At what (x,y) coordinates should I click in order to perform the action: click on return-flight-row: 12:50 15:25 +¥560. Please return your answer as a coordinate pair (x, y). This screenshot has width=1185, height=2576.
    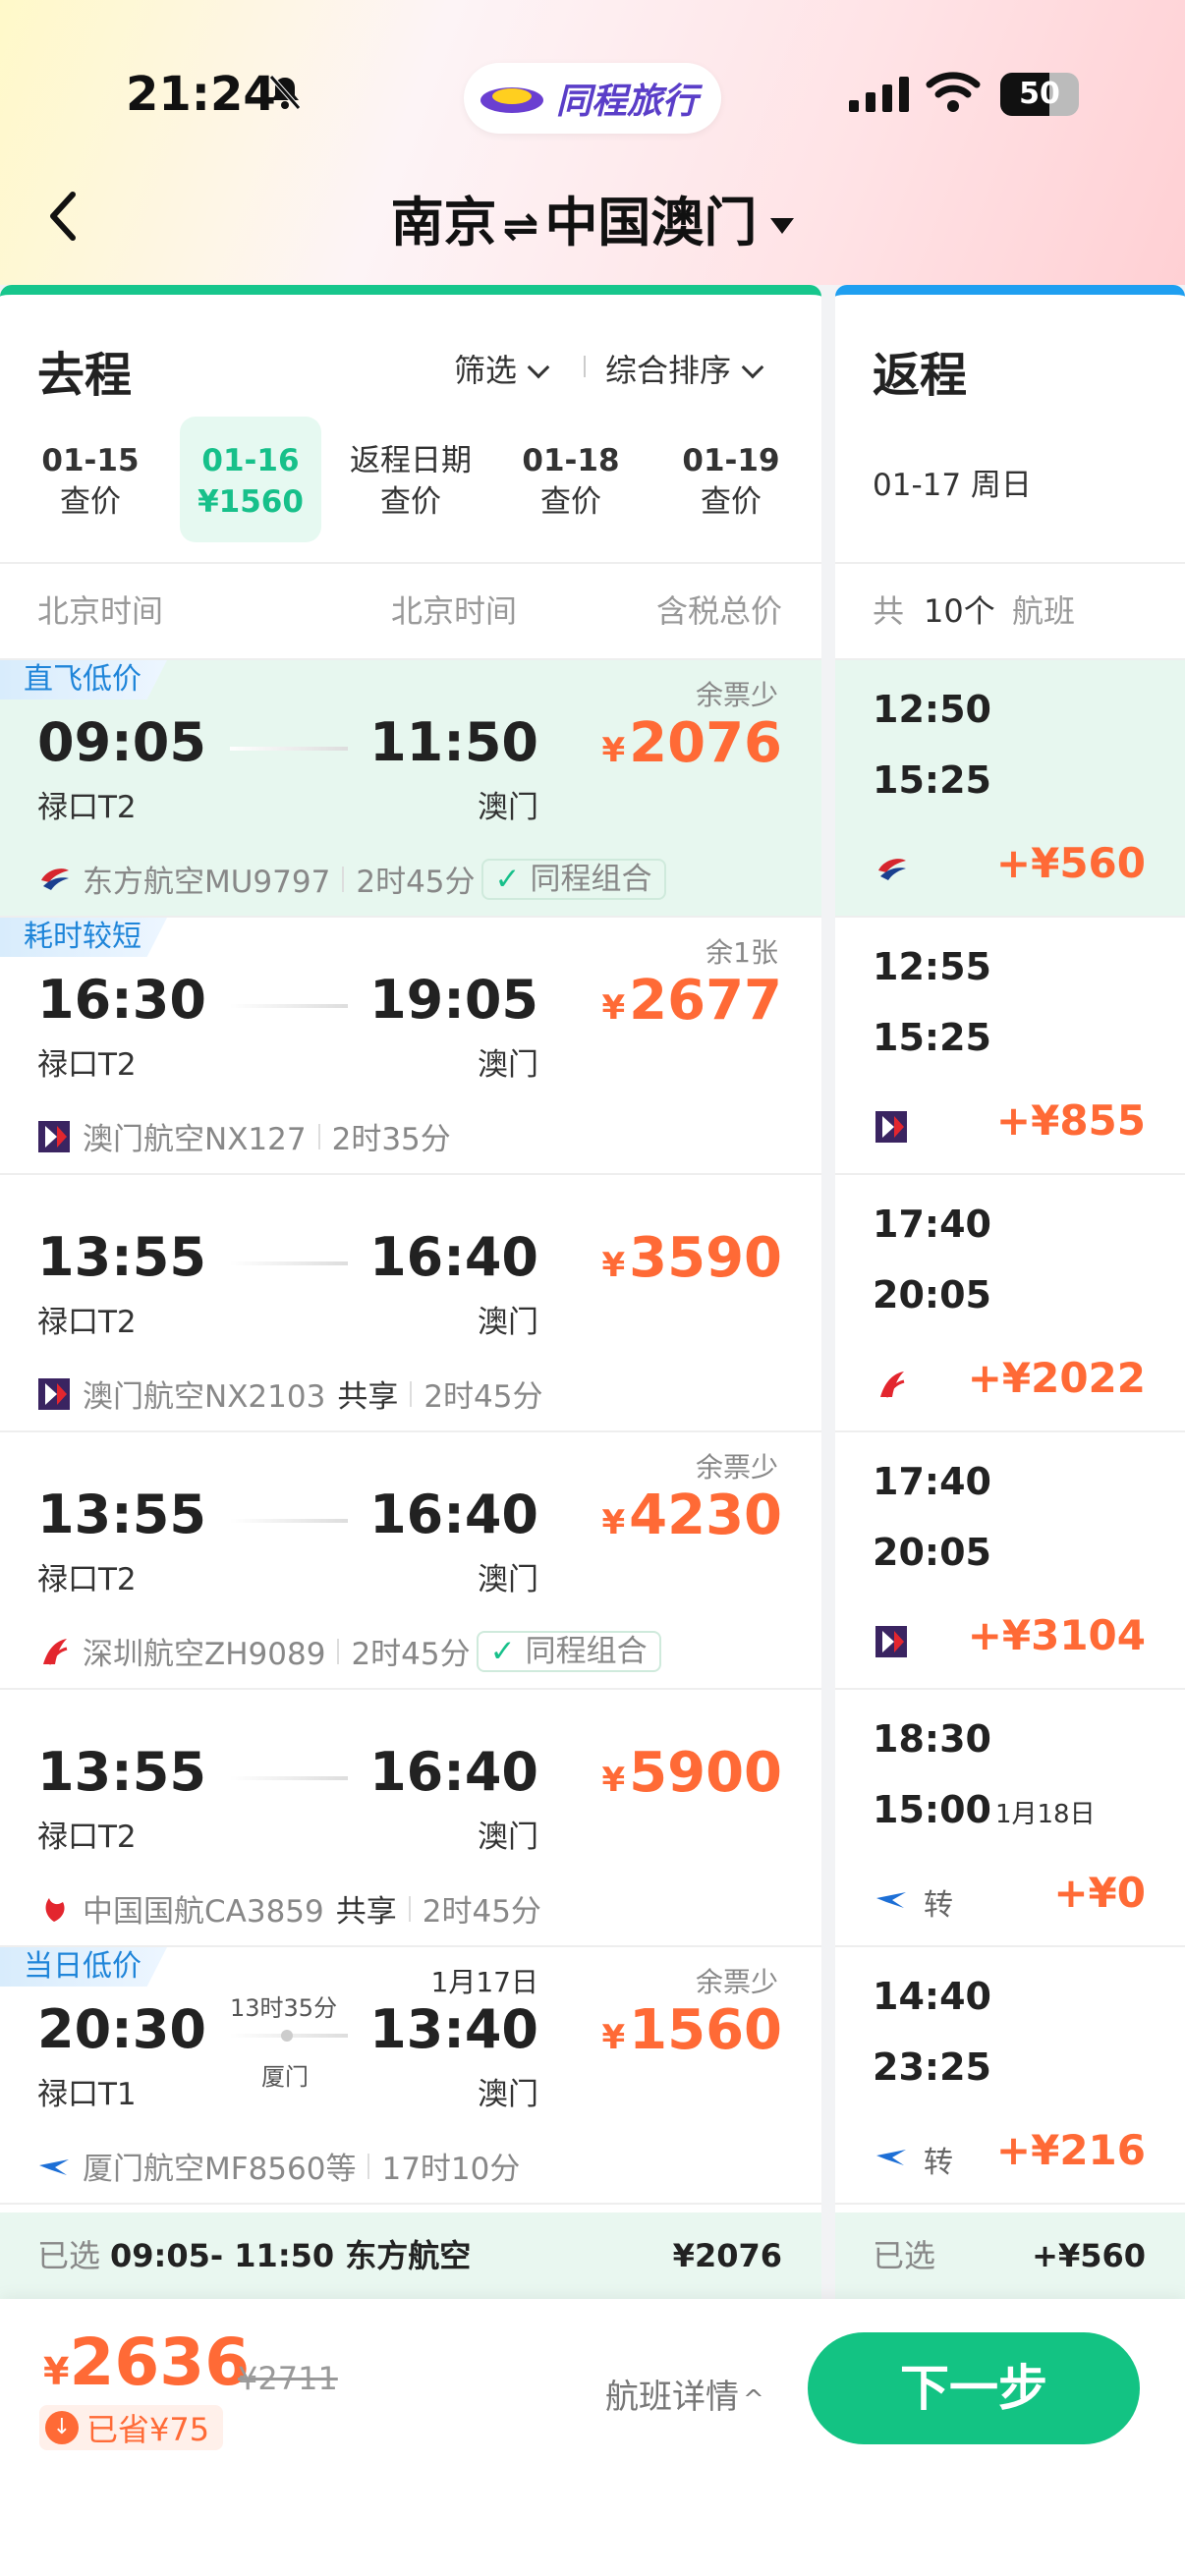
    Looking at the image, I should click on (1010, 789).